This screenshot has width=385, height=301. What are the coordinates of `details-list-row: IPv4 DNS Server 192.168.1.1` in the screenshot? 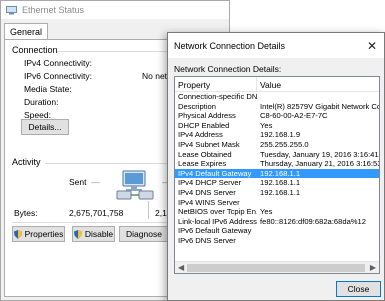 It's located at (277, 193).